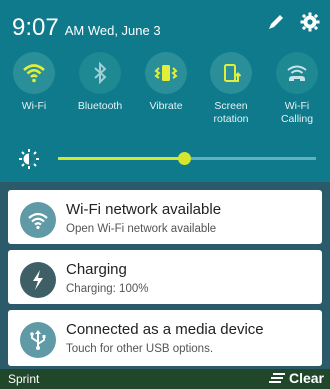 The height and width of the screenshot is (389, 330). I want to click on wifi-calling-icon, so click(297, 73).